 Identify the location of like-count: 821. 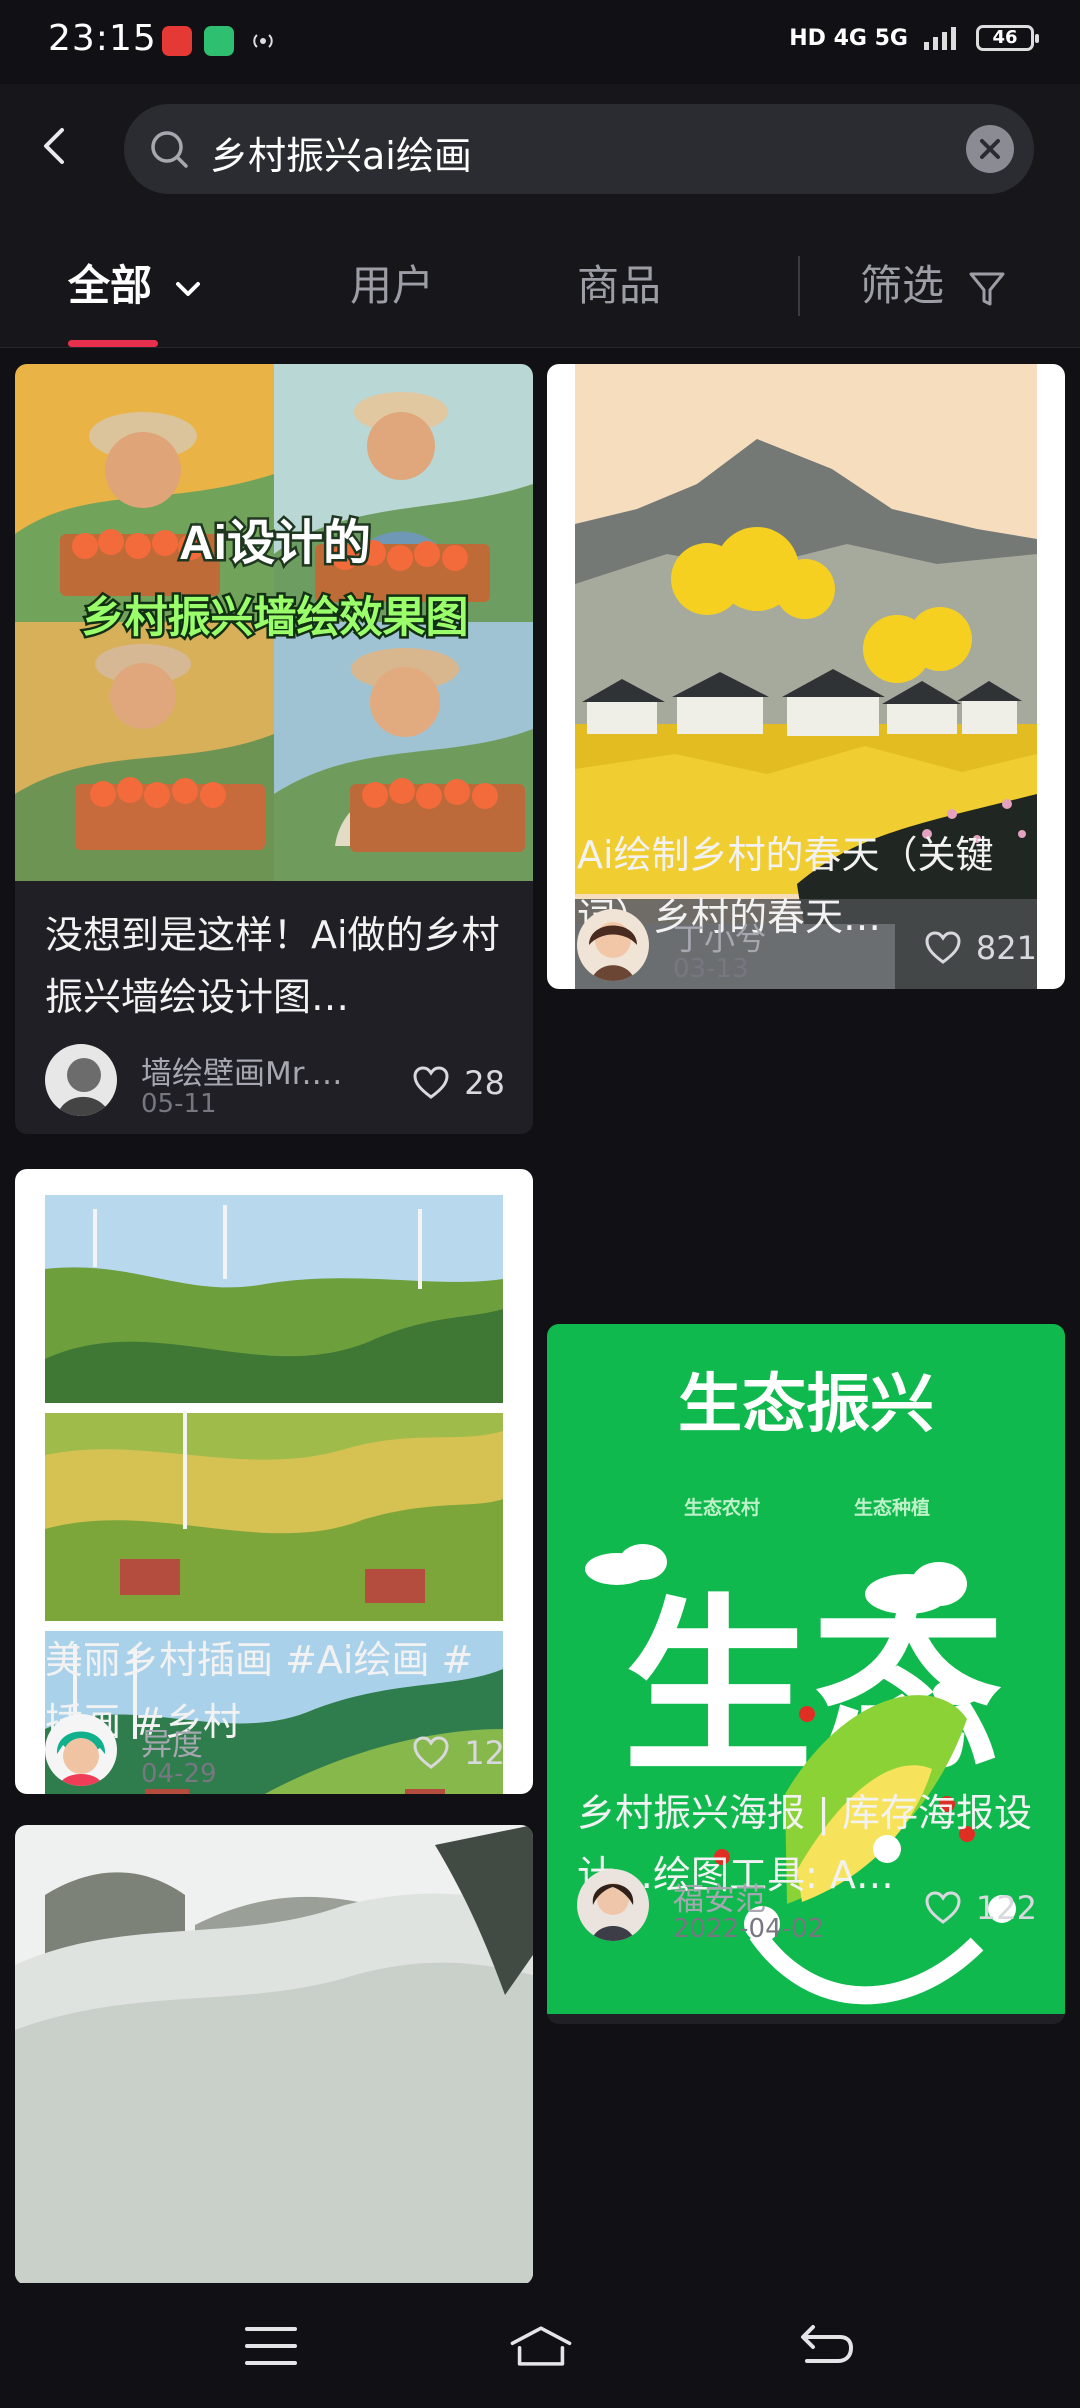
(1006, 948).